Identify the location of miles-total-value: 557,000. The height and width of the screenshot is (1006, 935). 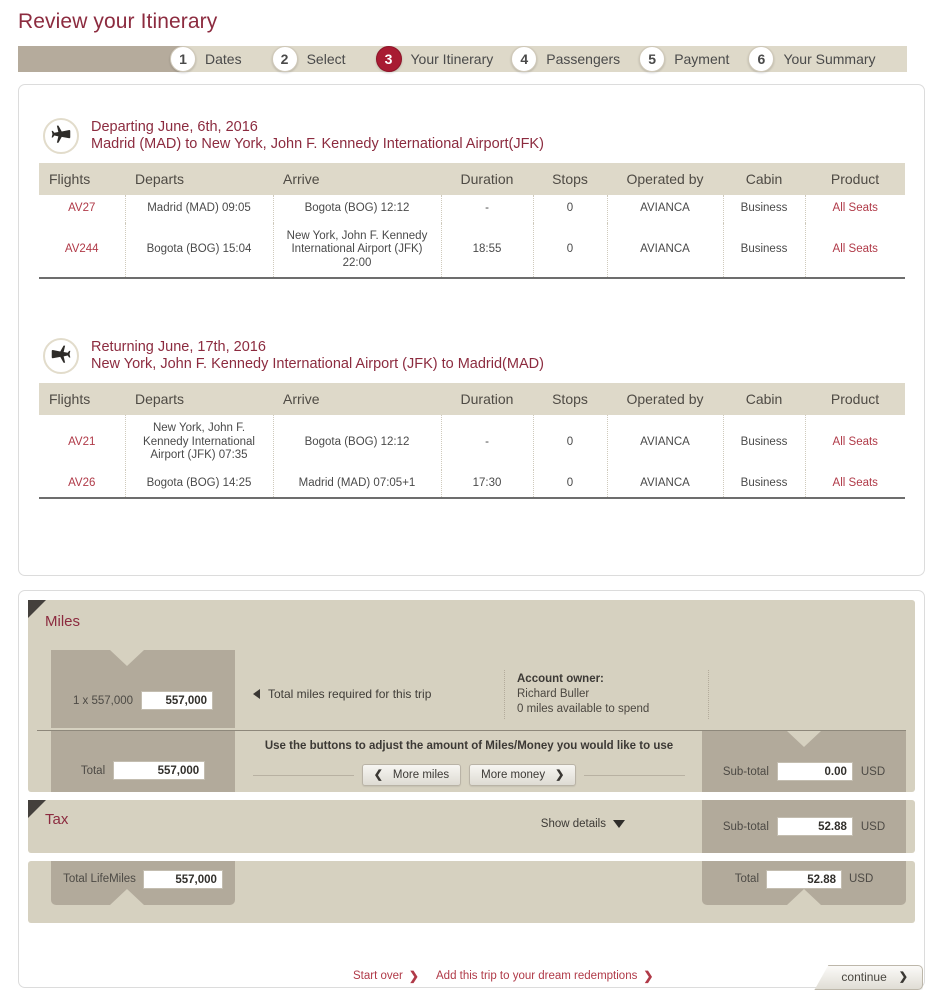
(159, 770).